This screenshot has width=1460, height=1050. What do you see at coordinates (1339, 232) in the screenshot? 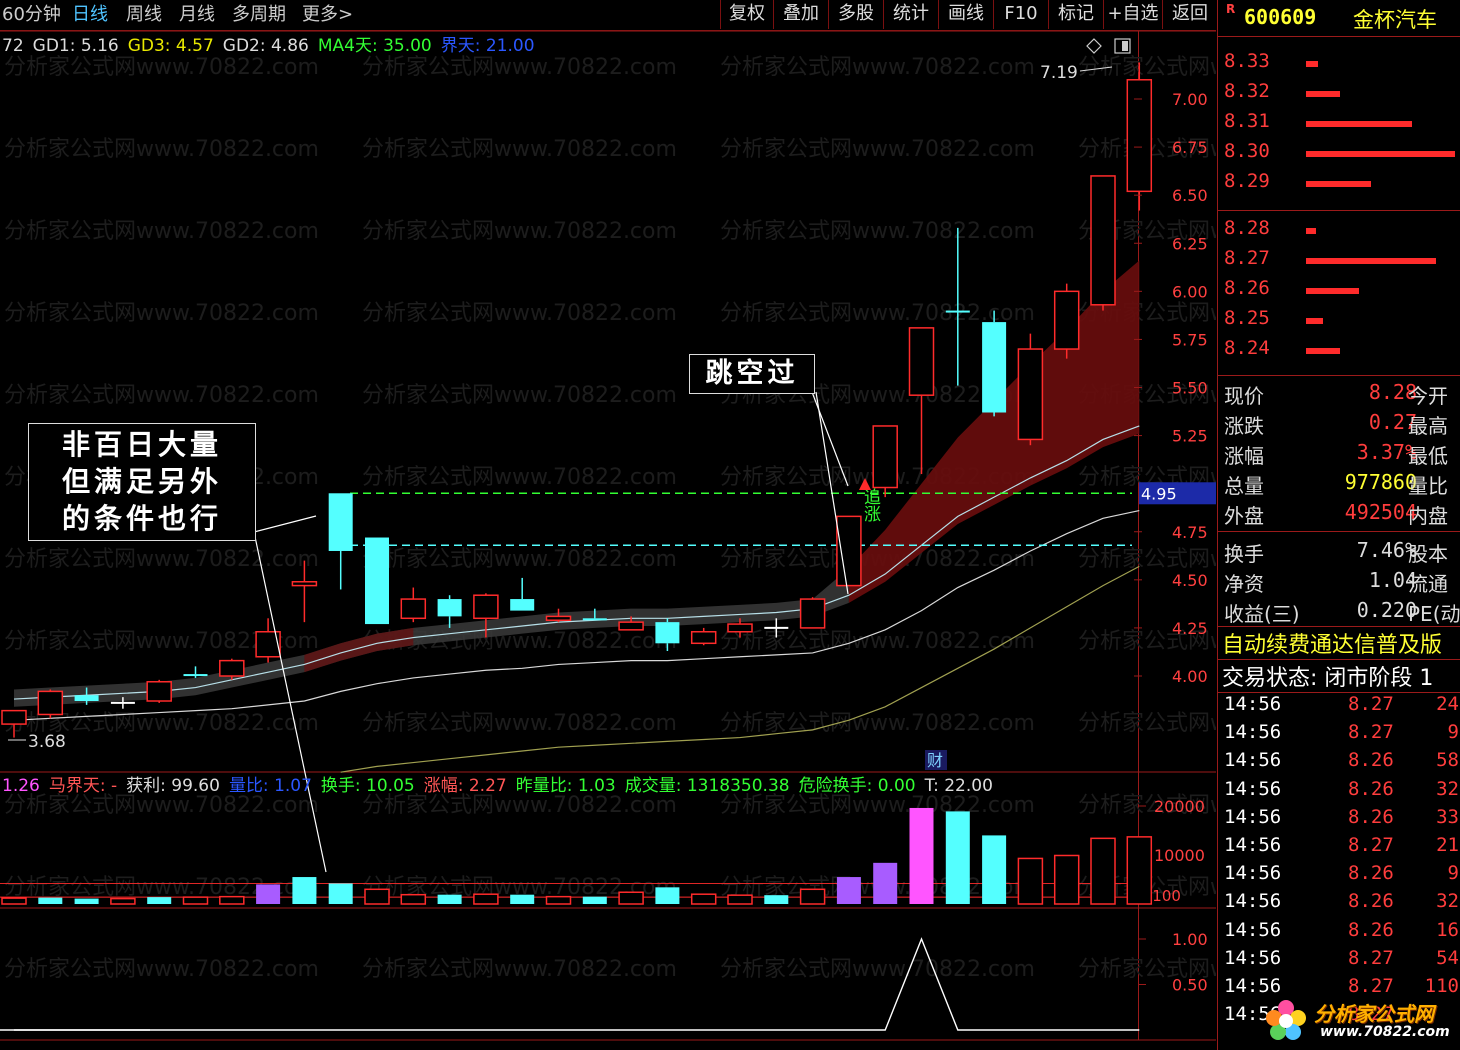
I see `bid-row: 8.28` at bounding box center [1339, 232].